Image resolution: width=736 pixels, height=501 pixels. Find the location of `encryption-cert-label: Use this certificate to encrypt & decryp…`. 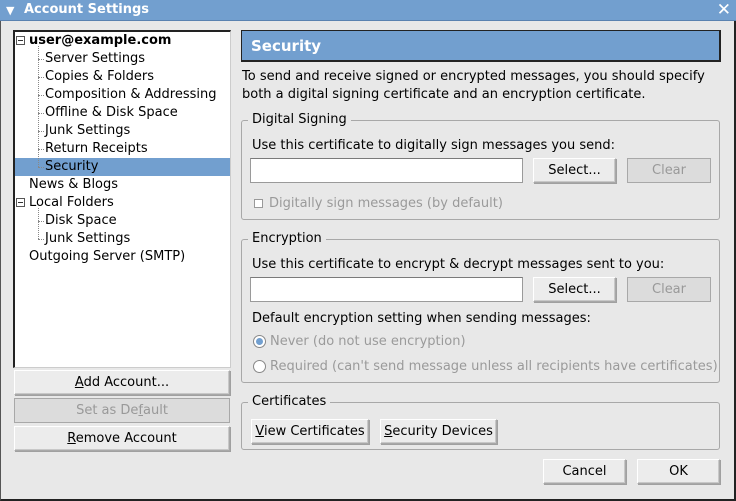

encryption-cert-label: Use this certificate to encrypt & decryp… is located at coordinates (458, 264).